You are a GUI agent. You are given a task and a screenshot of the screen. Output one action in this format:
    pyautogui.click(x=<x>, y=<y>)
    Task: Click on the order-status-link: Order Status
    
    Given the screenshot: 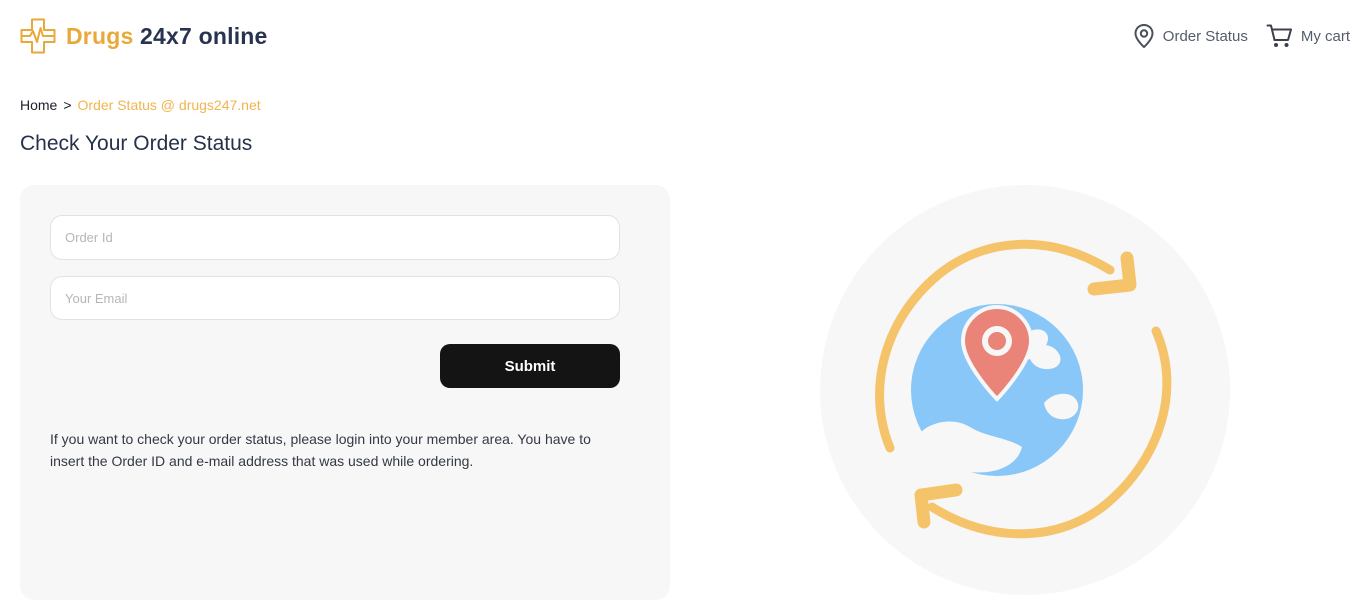 What is the action you would take?
    pyautogui.click(x=1190, y=36)
    